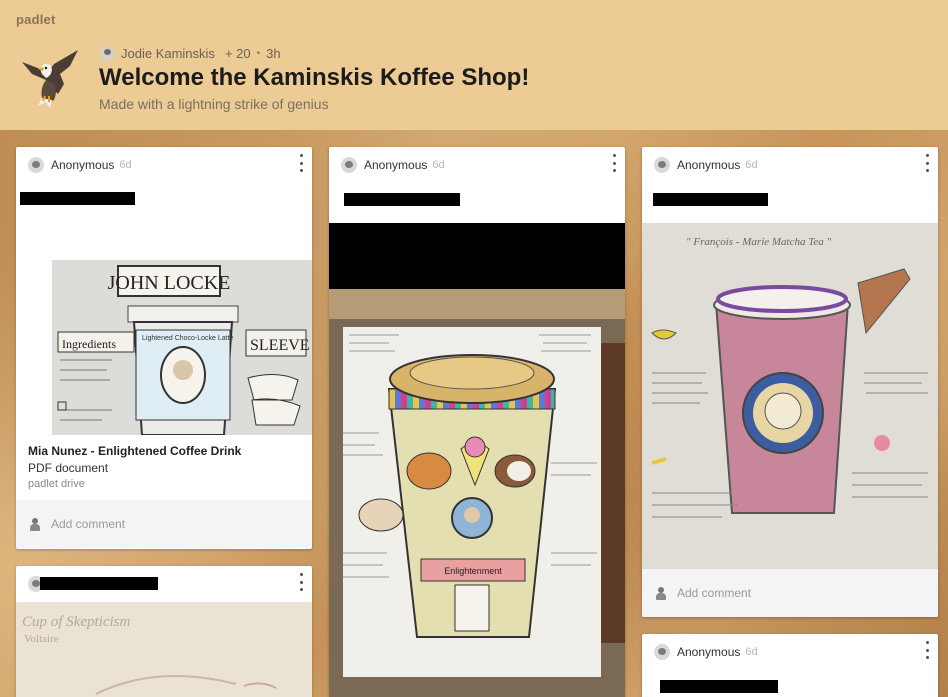  What do you see at coordinates (56, 484) in the screenshot?
I see `attachment-source: padlet drive` at bounding box center [56, 484].